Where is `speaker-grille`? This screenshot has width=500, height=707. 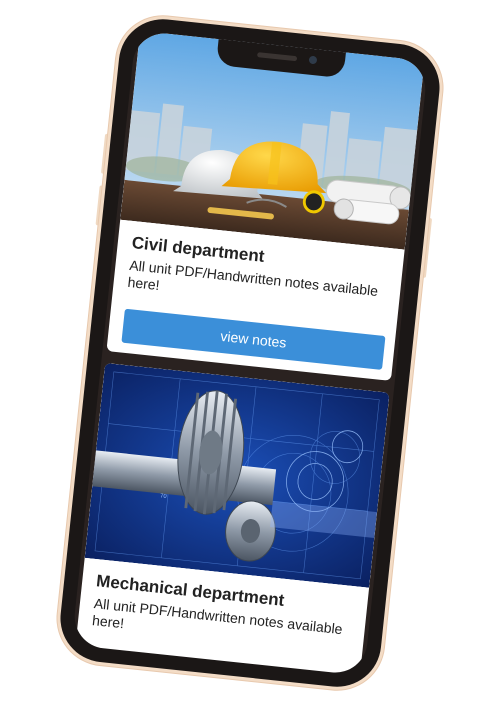
speaker-grille is located at coordinates (277, 57).